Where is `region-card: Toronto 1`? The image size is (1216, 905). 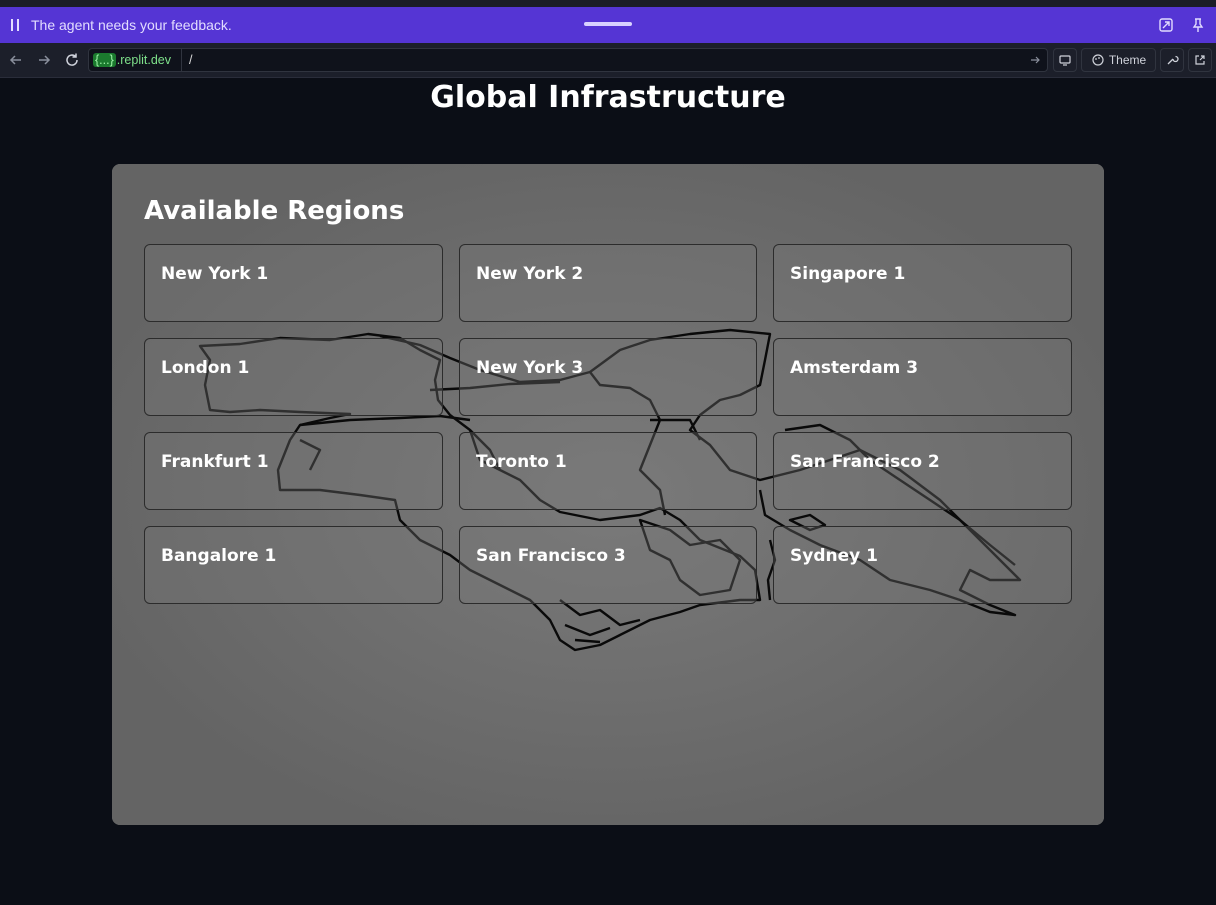 region-card: Toronto 1 is located at coordinates (608, 471).